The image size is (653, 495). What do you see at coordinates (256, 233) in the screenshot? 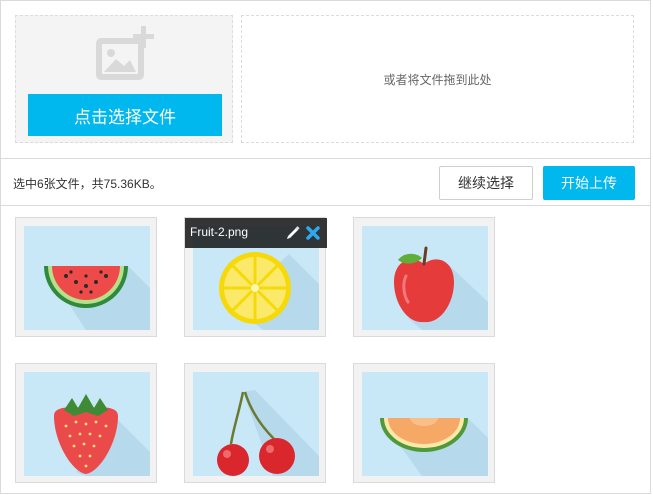
I see `file-item-overlay: Fruit-2.png` at bounding box center [256, 233].